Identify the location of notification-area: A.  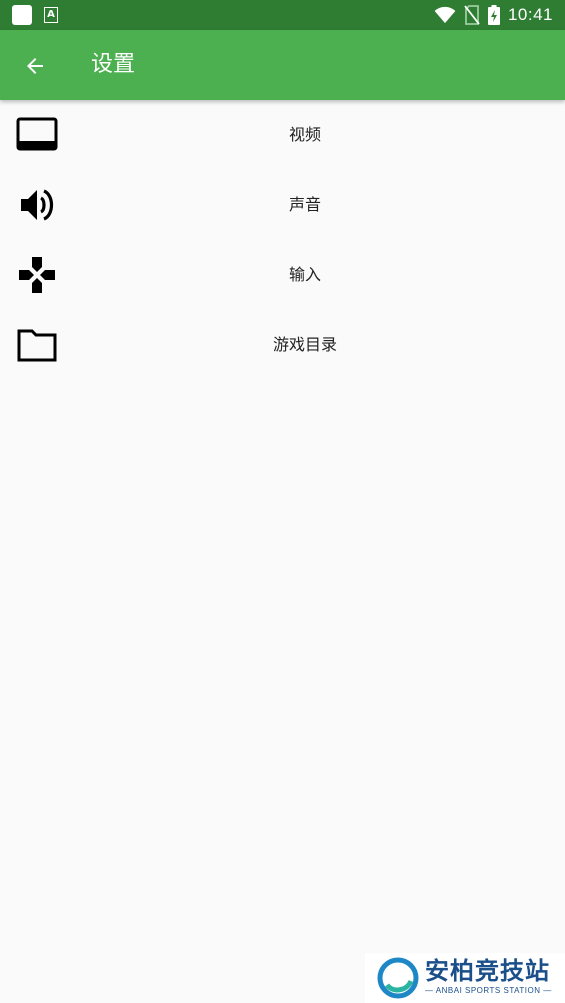
(35, 15).